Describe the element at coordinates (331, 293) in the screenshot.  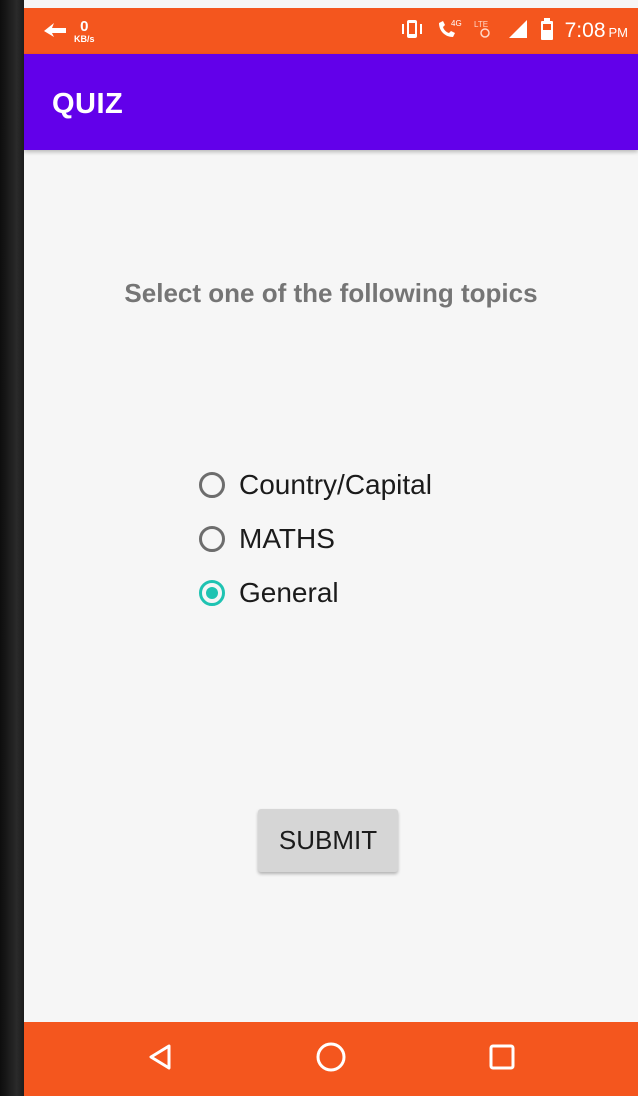
I see `topic-prompt: Select one of the following topics` at that location.